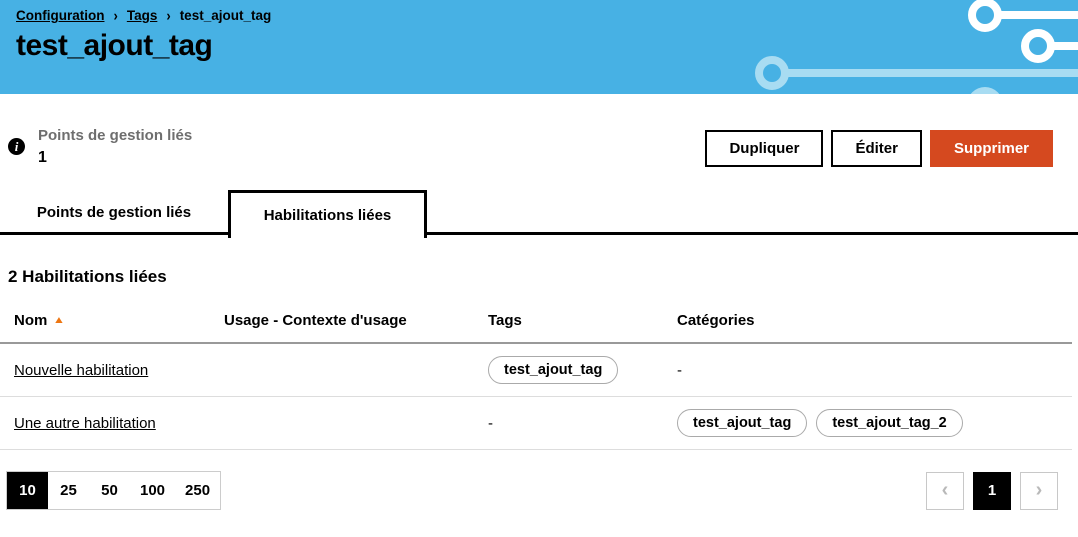 The image size is (1078, 537). I want to click on page-size-25: 25, so click(68, 490).